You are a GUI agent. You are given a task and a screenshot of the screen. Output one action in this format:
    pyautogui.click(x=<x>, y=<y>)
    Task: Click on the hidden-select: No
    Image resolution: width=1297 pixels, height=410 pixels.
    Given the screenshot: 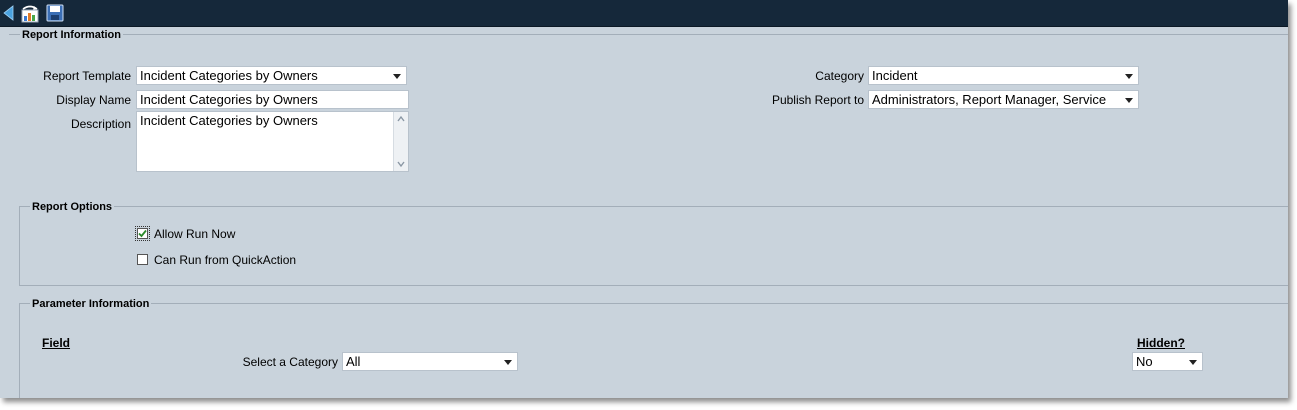 What is the action you would take?
    pyautogui.click(x=1167, y=361)
    